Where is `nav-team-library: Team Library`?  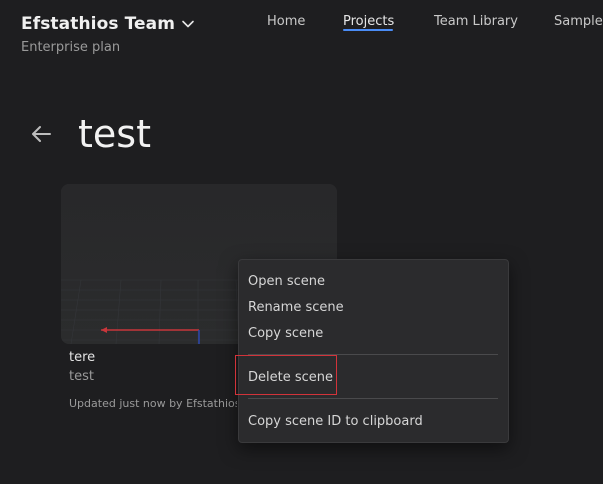 nav-team-library: Team Library is located at coordinates (476, 21).